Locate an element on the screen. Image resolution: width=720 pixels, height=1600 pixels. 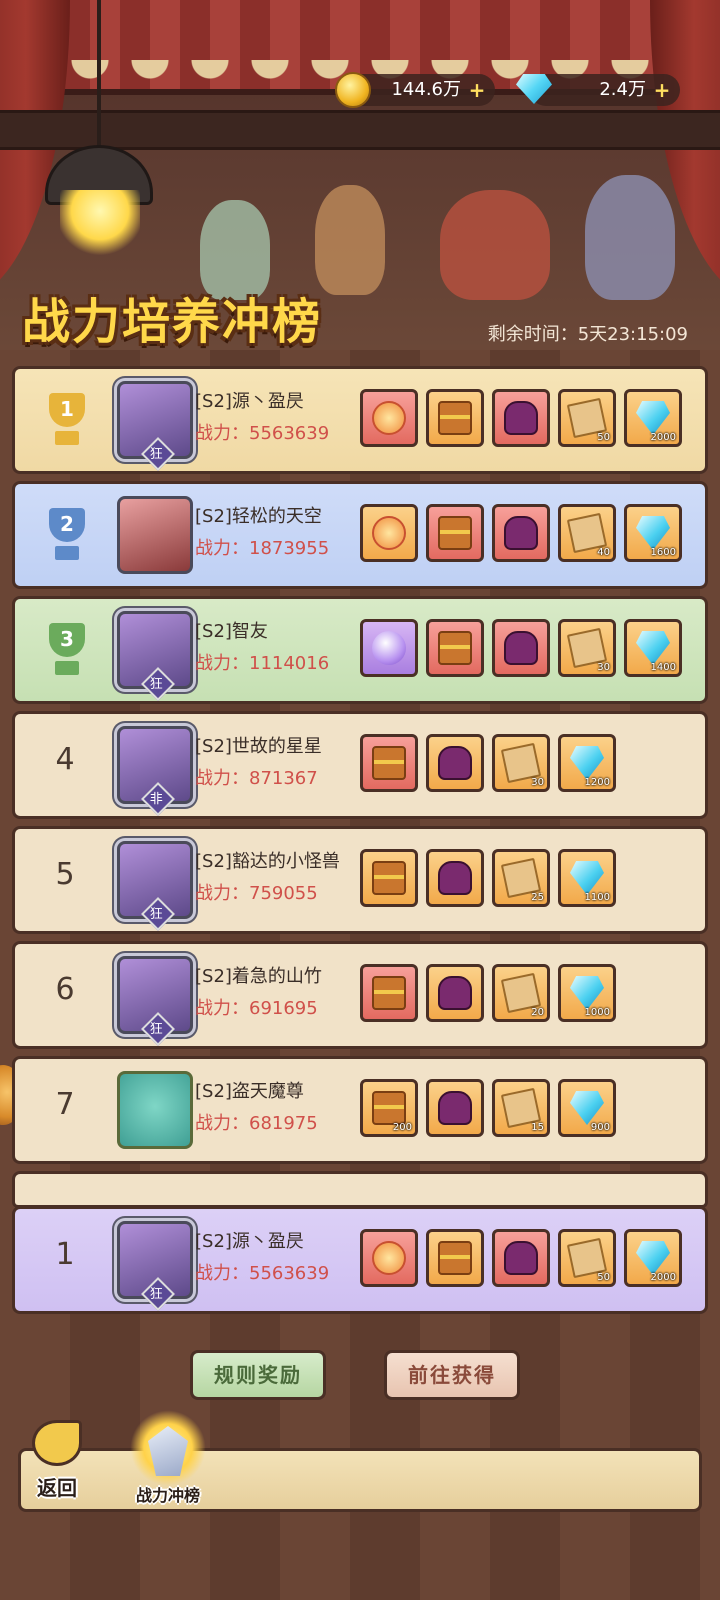
player-power: 战力：5563639 is located at coordinates (262, 1272).